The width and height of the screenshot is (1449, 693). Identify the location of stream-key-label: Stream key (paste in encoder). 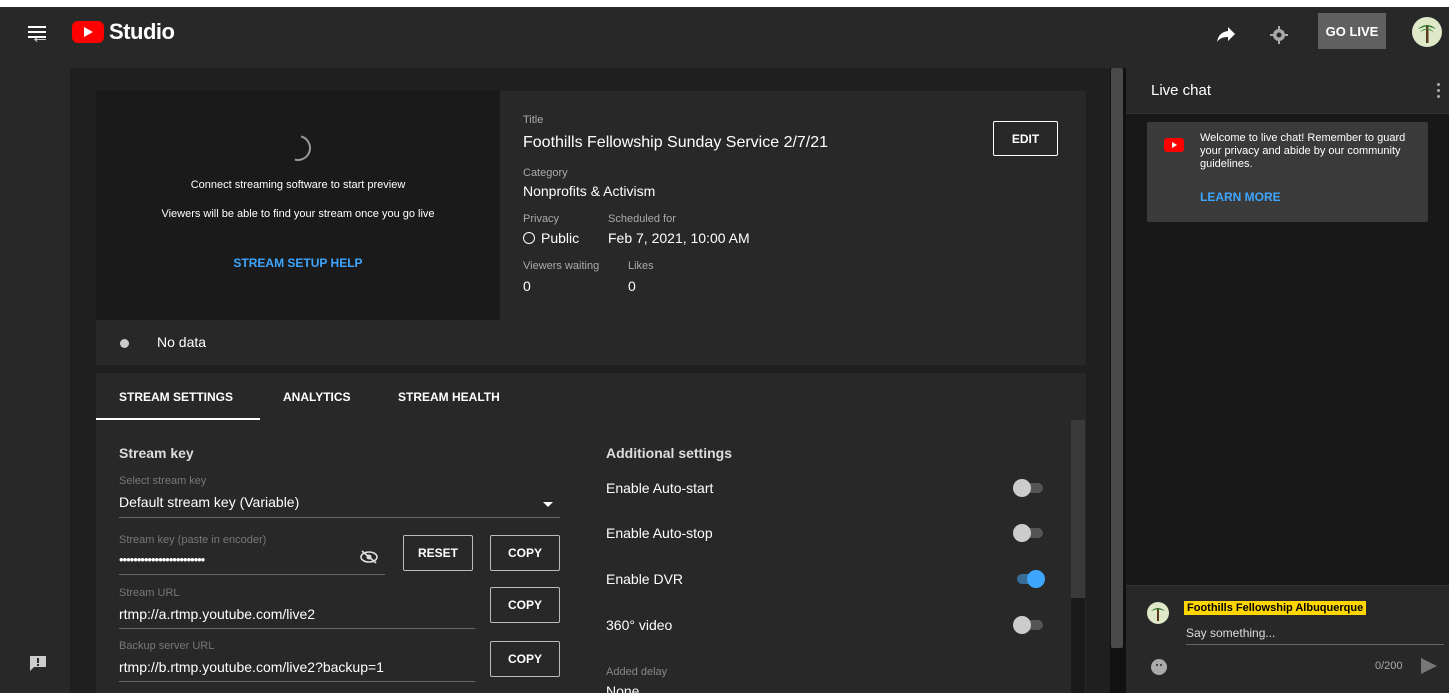
(193, 540).